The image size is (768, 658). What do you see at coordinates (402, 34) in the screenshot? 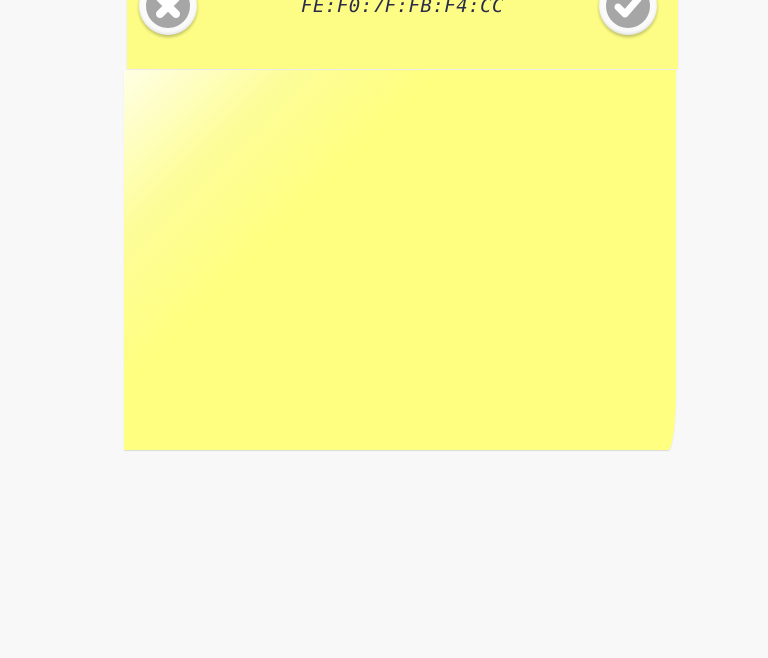
I see `note-header: FE:F0:7F:FB:F4:CC` at bounding box center [402, 34].